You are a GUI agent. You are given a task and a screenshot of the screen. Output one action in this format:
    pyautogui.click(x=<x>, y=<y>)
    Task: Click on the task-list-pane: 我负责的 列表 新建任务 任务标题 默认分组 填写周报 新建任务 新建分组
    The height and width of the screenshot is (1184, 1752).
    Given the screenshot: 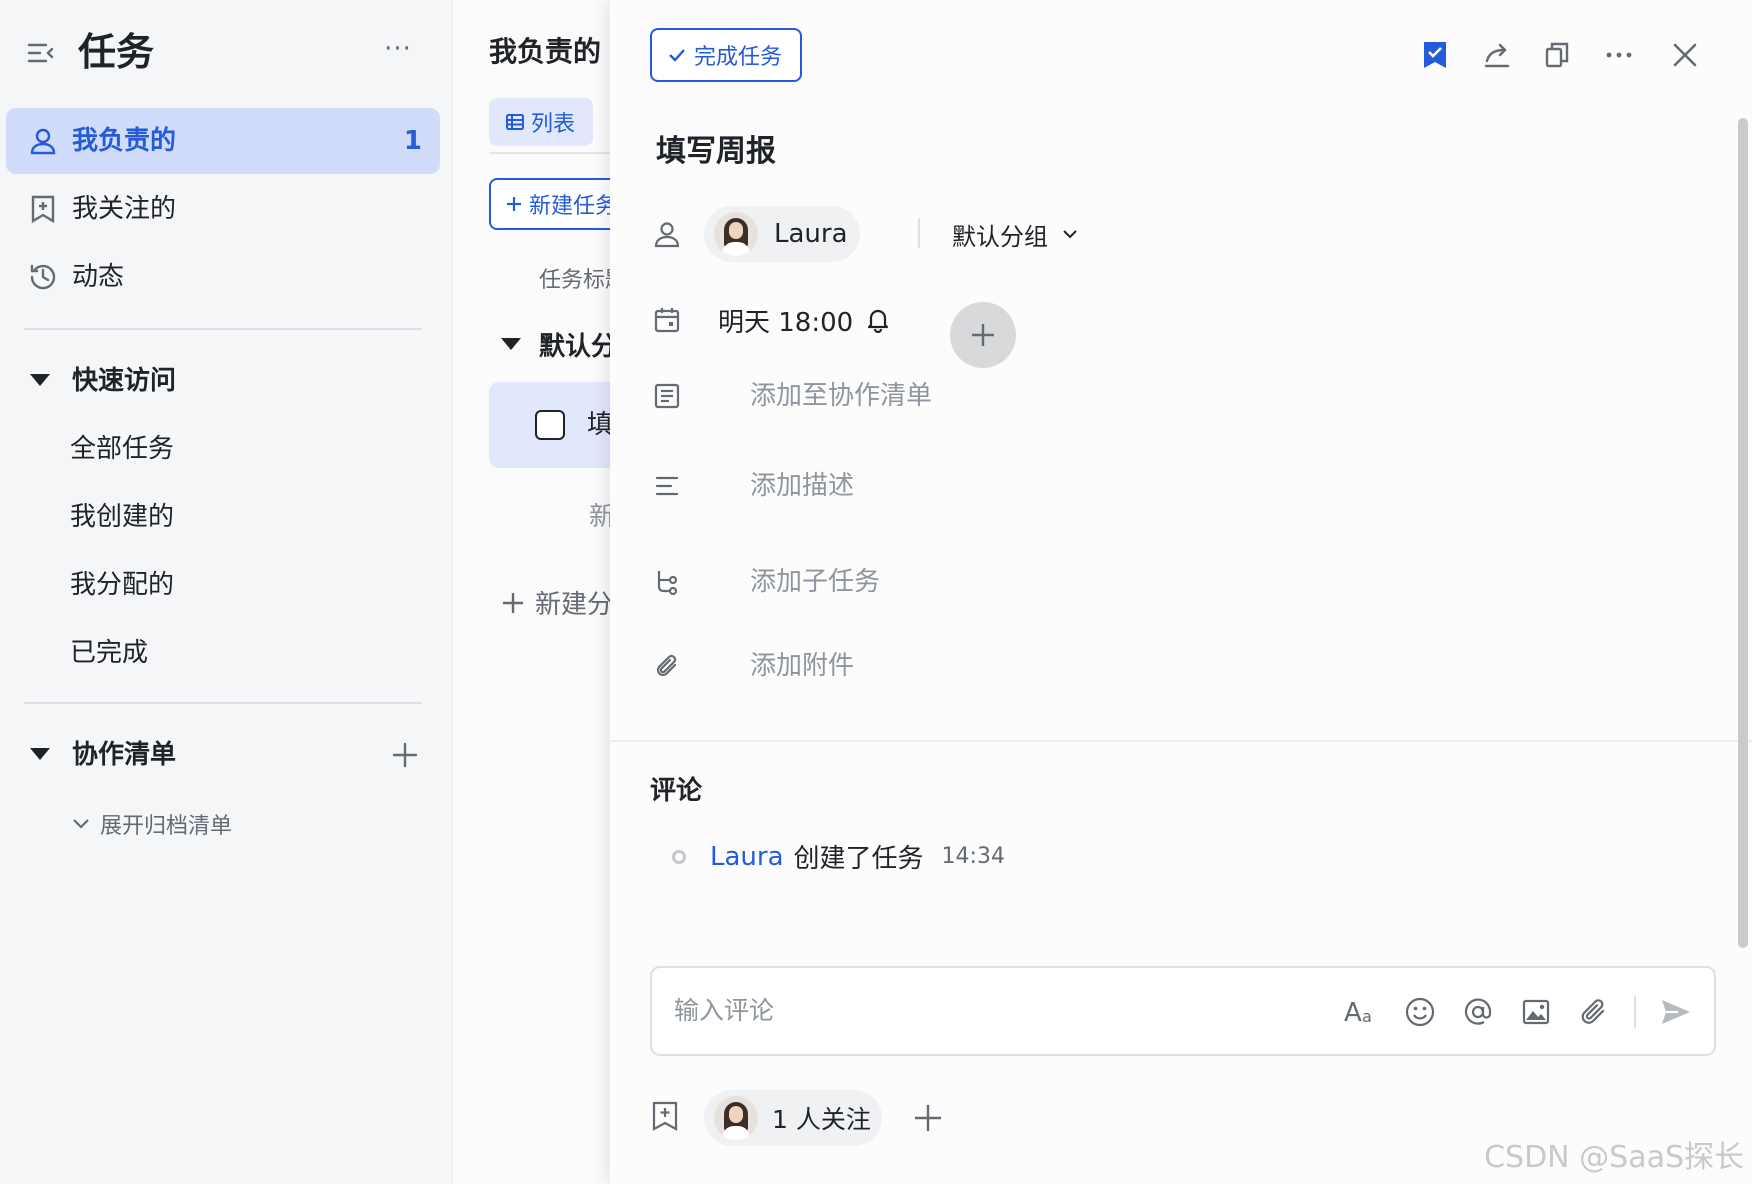 What is the action you would take?
    pyautogui.click(x=531, y=592)
    